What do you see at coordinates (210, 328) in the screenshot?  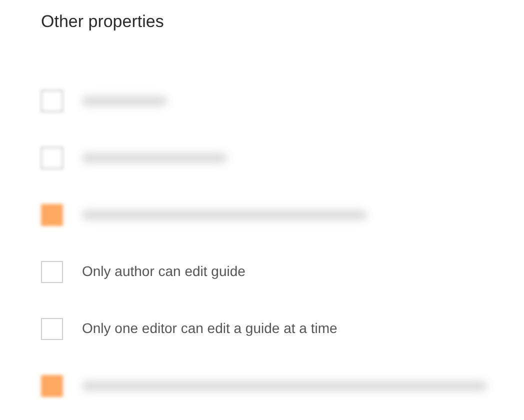 I see `option-label: Only one editor can edit a guide at a time` at bounding box center [210, 328].